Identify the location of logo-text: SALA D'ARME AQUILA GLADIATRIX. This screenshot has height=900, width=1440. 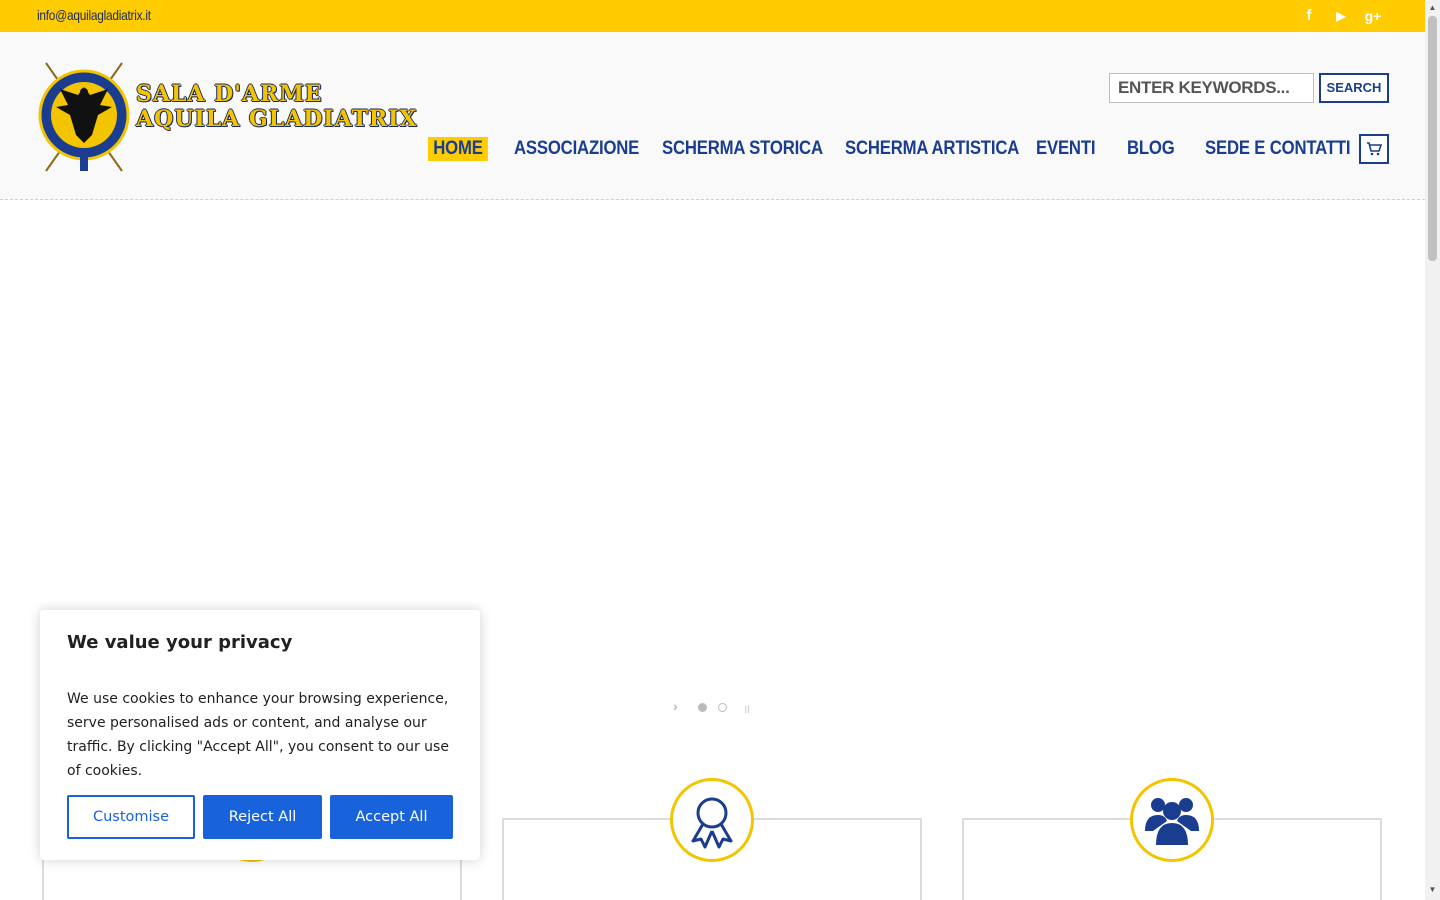
(276, 107).